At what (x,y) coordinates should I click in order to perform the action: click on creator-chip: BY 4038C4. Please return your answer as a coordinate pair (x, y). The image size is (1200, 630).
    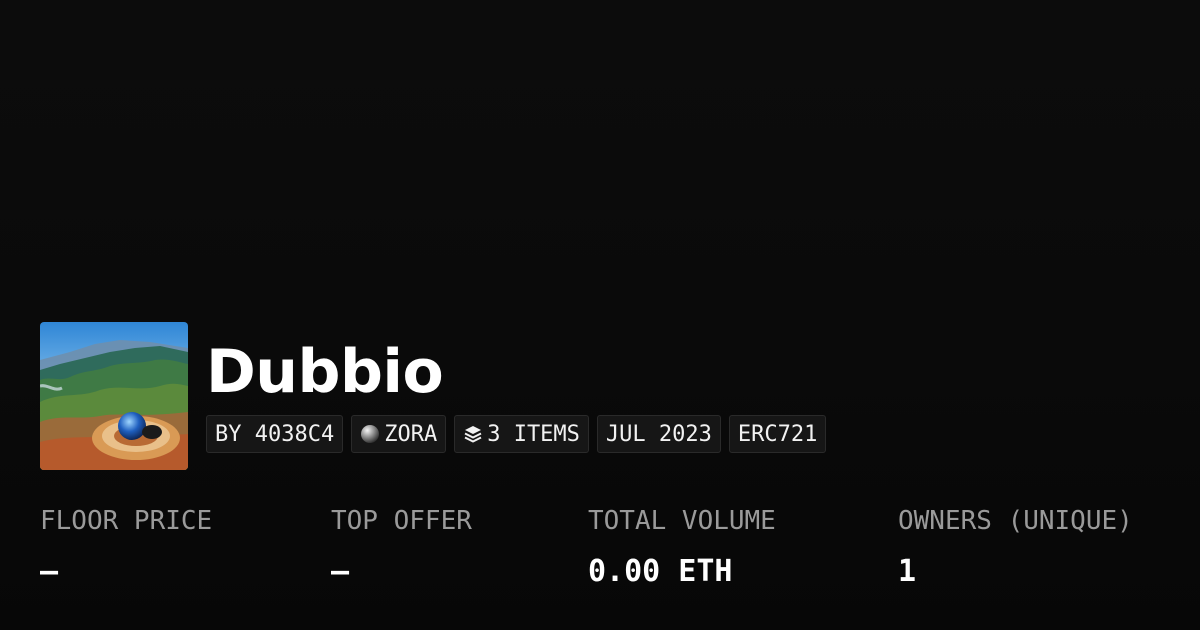
    Looking at the image, I should click on (275, 434).